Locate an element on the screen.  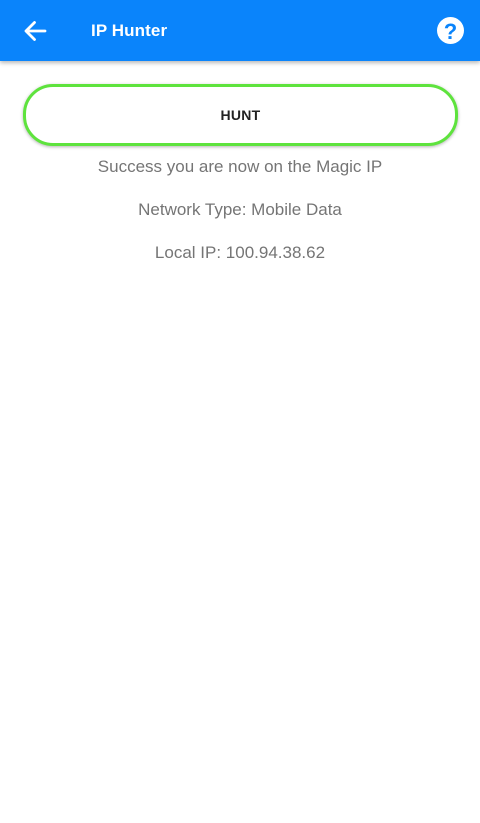
back-button is located at coordinates (35, 31).